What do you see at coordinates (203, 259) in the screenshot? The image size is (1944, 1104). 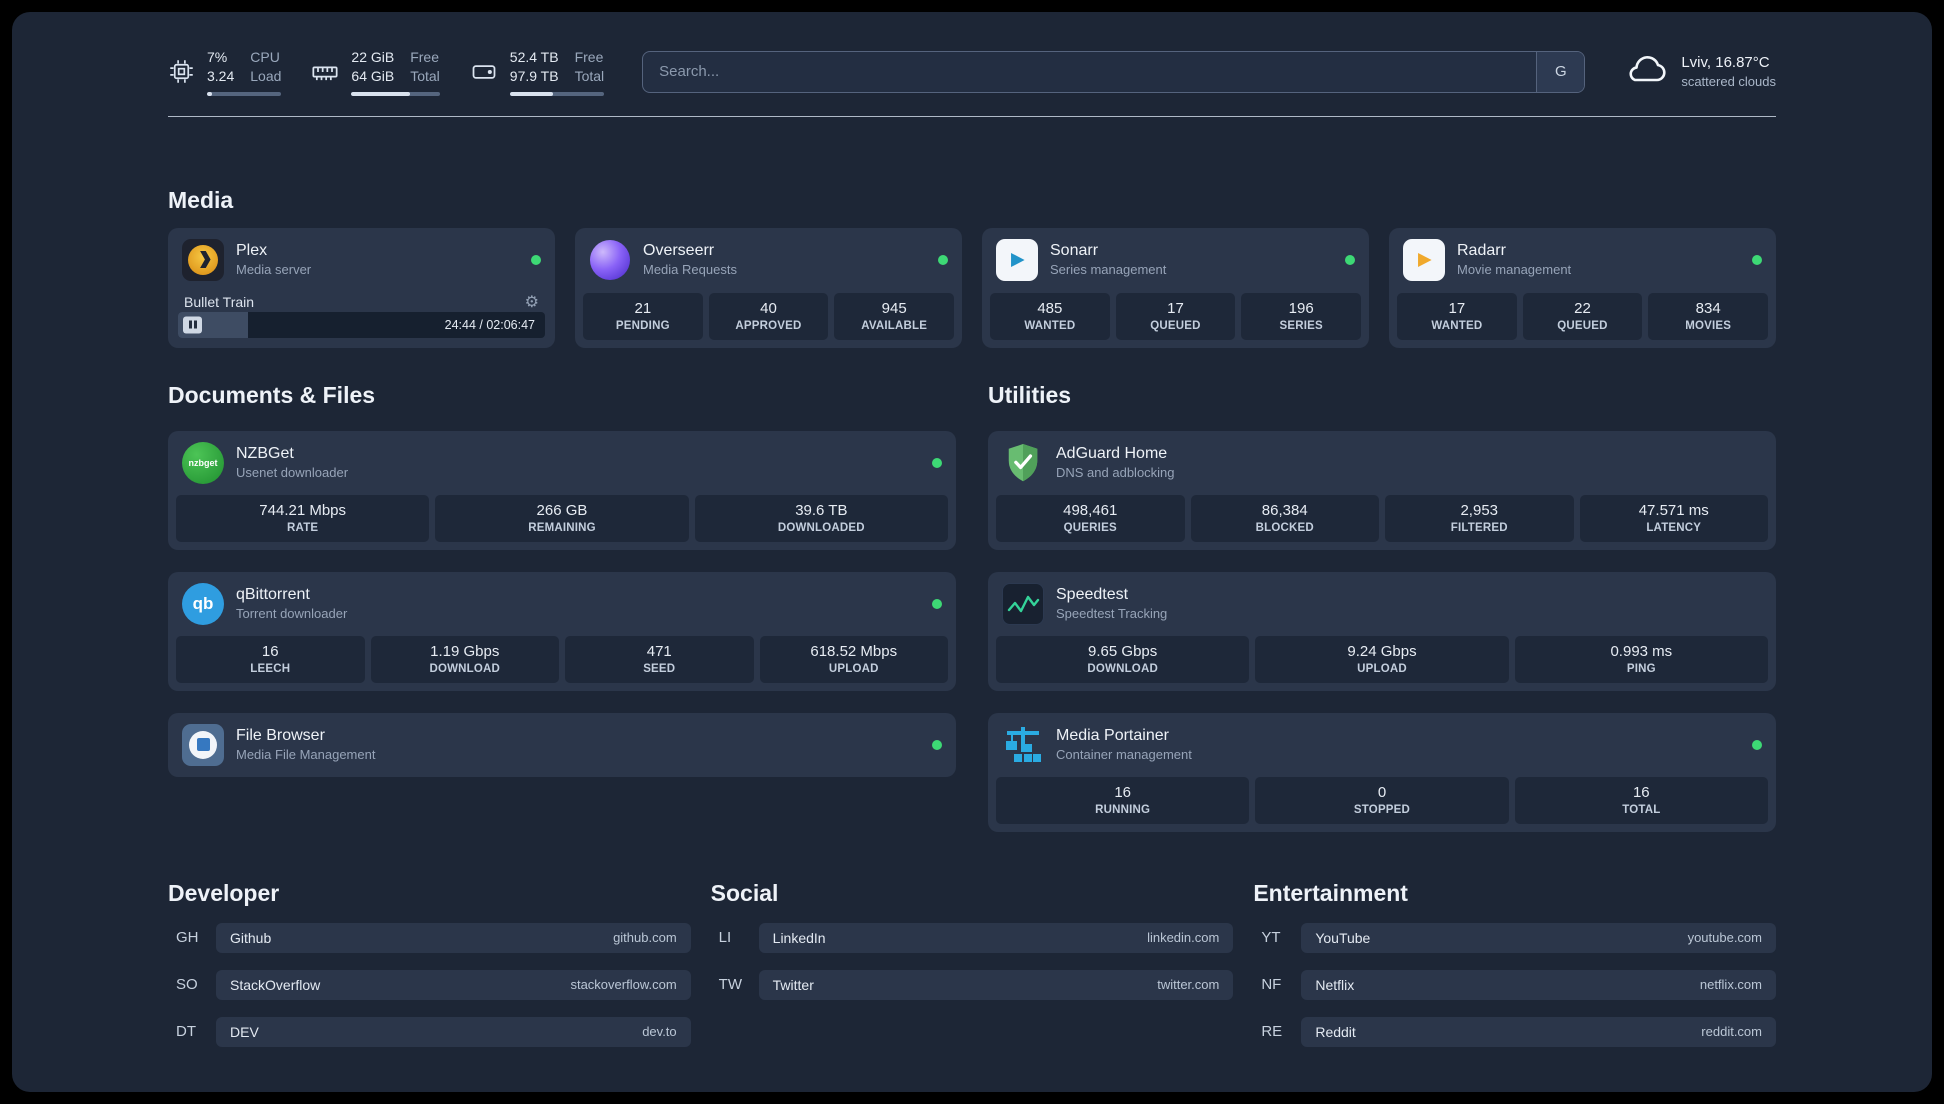 I see `plex-icon` at bounding box center [203, 259].